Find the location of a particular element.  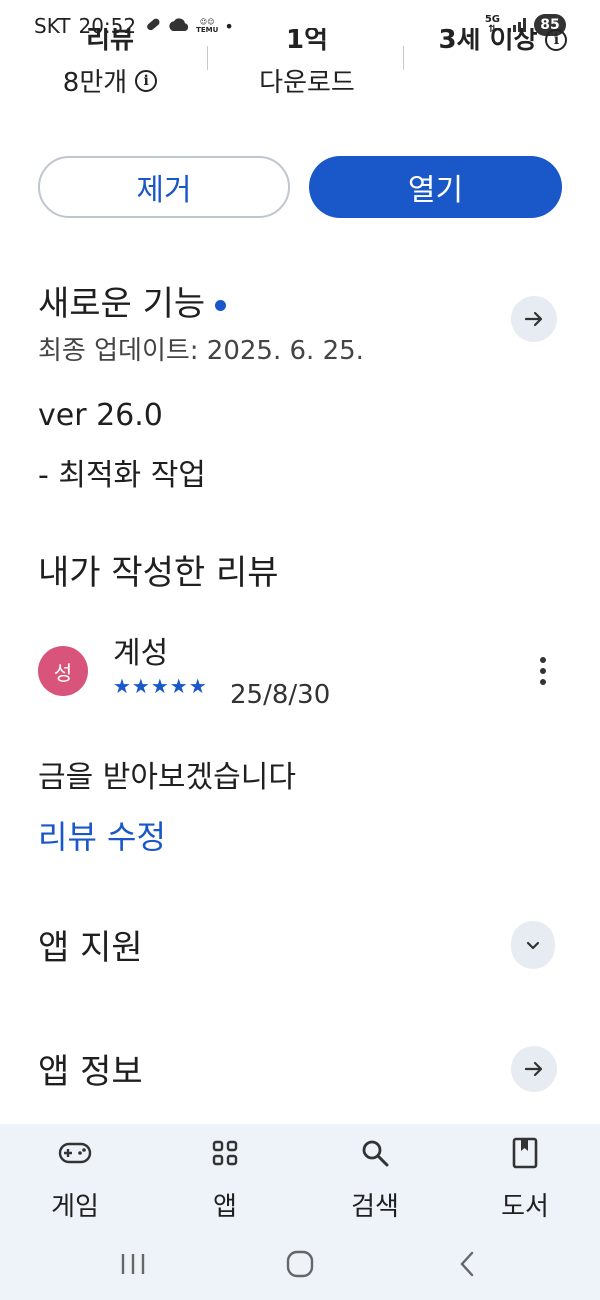

version-text: ver 26.0 is located at coordinates (100, 415).